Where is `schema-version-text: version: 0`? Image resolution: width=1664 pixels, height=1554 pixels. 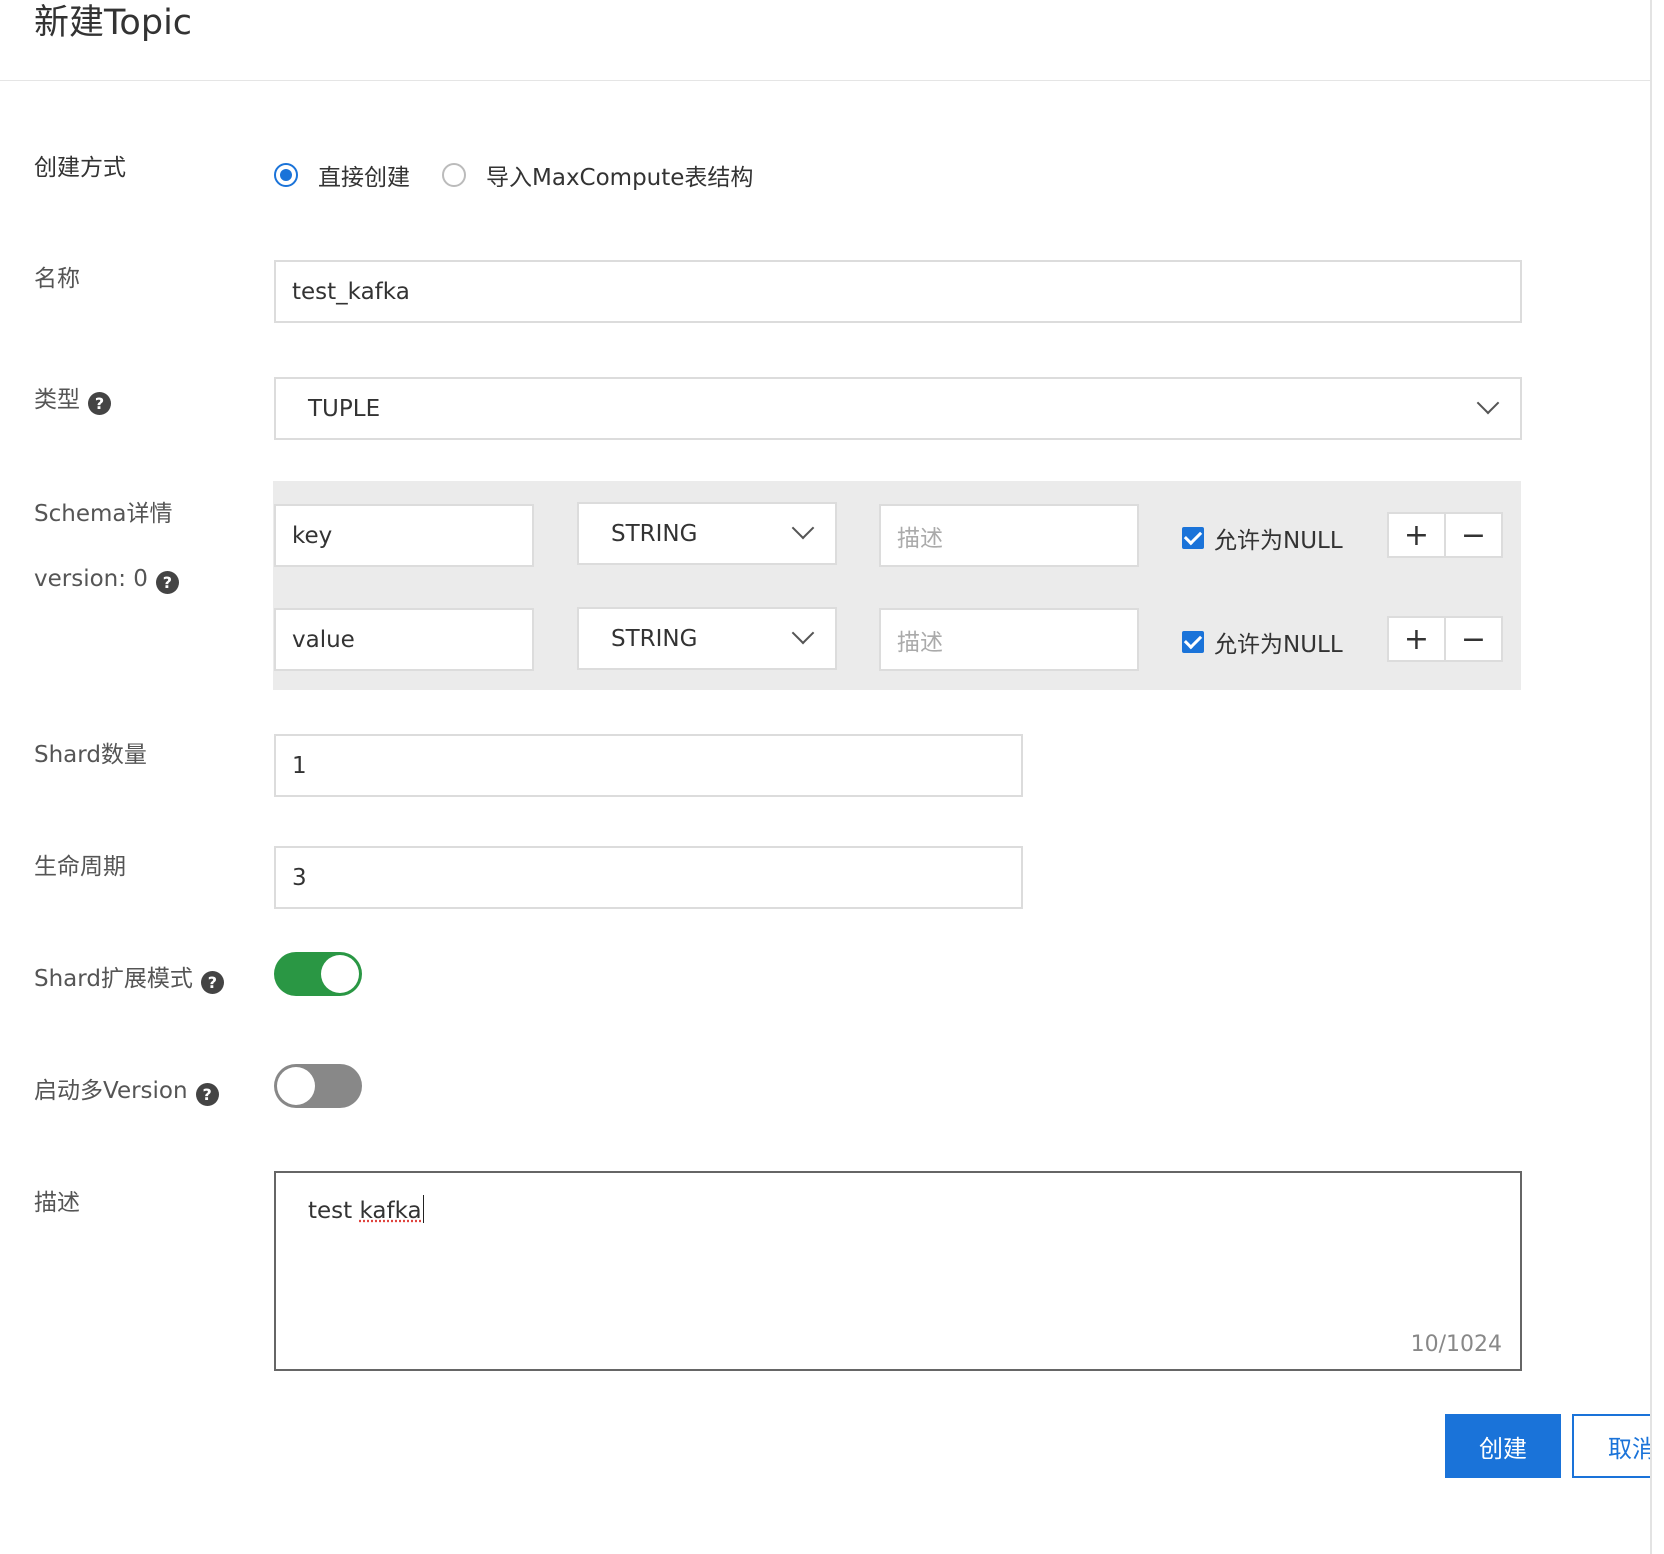
schema-version-text: version: 0 is located at coordinates (91, 579).